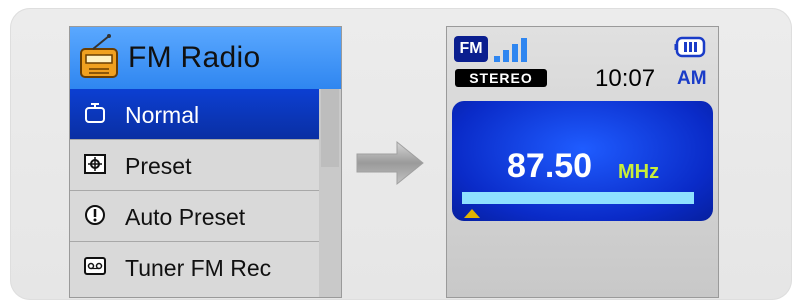 This screenshot has height=308, width=802. I want to click on tuner-display: 87.50 MHz, so click(582, 161).